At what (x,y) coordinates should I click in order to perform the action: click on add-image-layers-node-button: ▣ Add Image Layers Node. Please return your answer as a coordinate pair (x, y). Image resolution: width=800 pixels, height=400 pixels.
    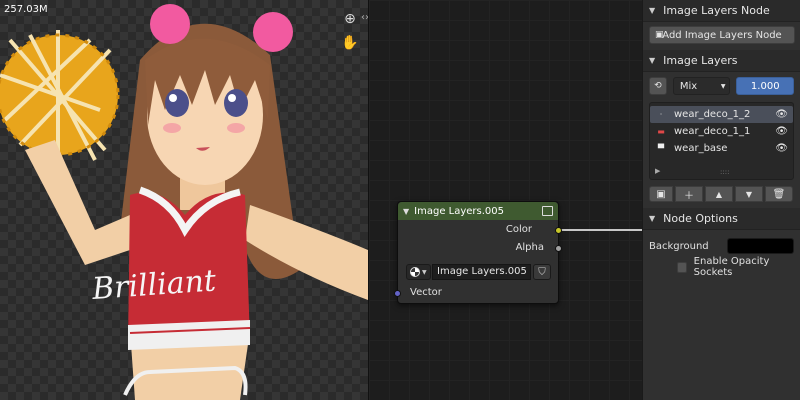
    Looking at the image, I should click on (722, 35).